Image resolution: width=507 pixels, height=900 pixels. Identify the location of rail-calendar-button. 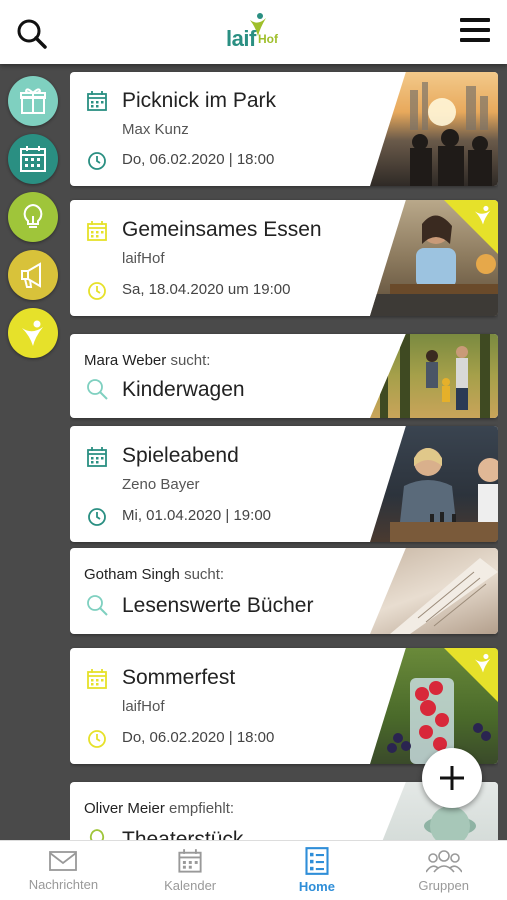
(33, 159).